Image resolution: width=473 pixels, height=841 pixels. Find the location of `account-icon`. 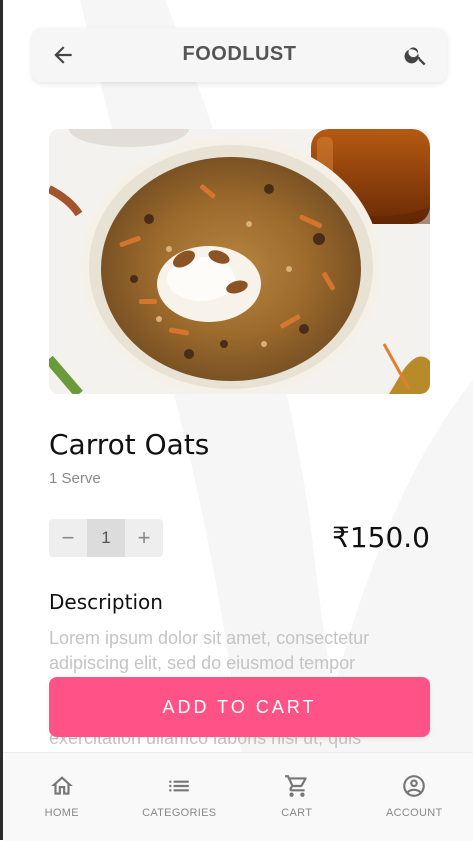

account-icon is located at coordinates (414, 786).